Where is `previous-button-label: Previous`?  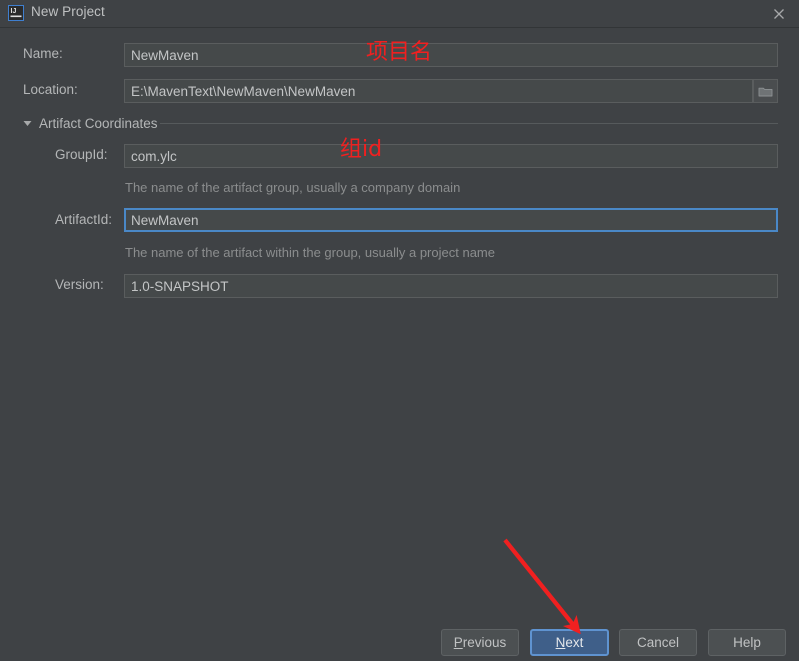 previous-button-label: Previous is located at coordinates (480, 642).